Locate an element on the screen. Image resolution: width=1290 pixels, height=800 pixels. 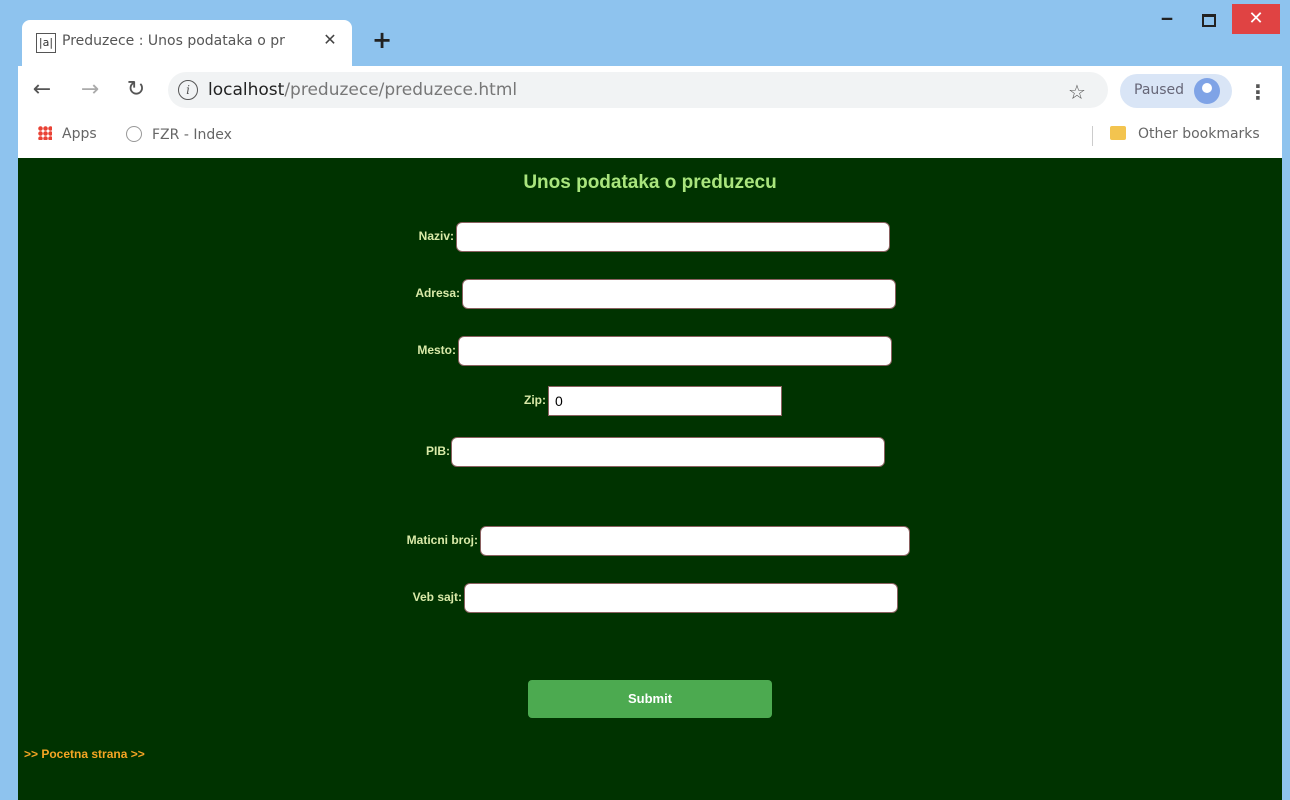
bookmark-fzr-index: FZR - Index is located at coordinates (179, 134).